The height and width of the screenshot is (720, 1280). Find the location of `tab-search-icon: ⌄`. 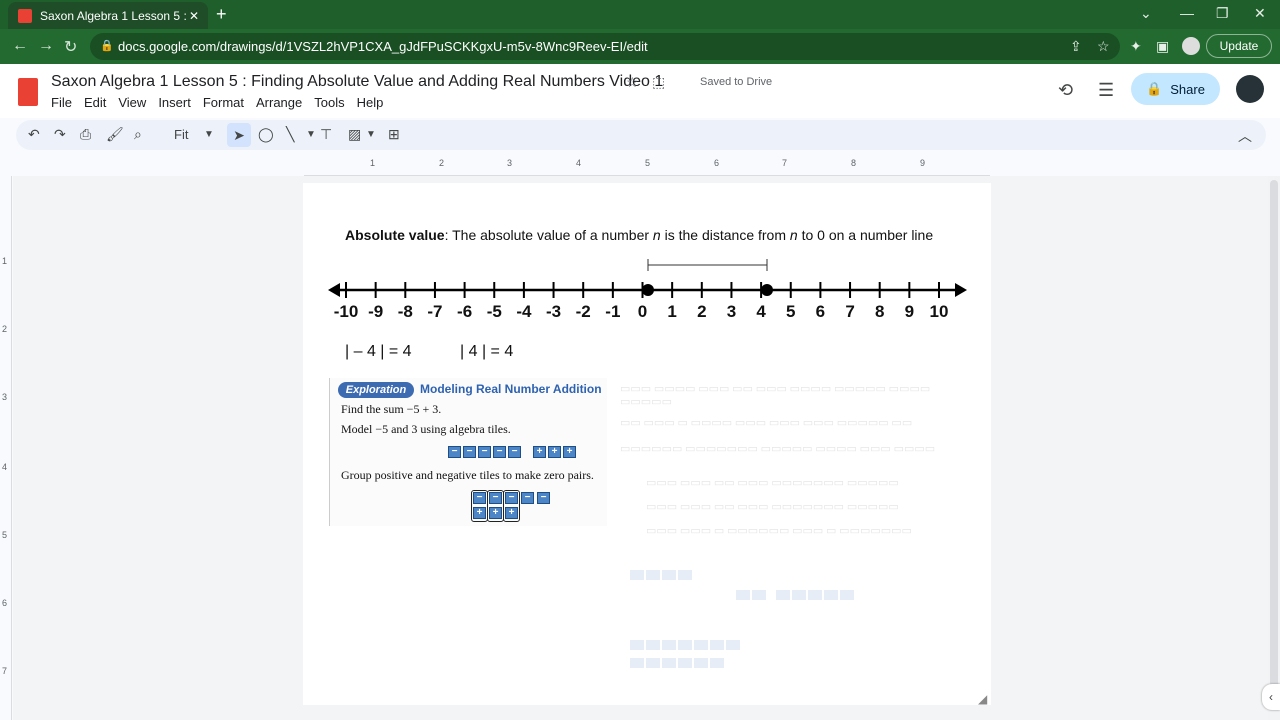

tab-search-icon: ⌄ is located at coordinates (1146, 13).